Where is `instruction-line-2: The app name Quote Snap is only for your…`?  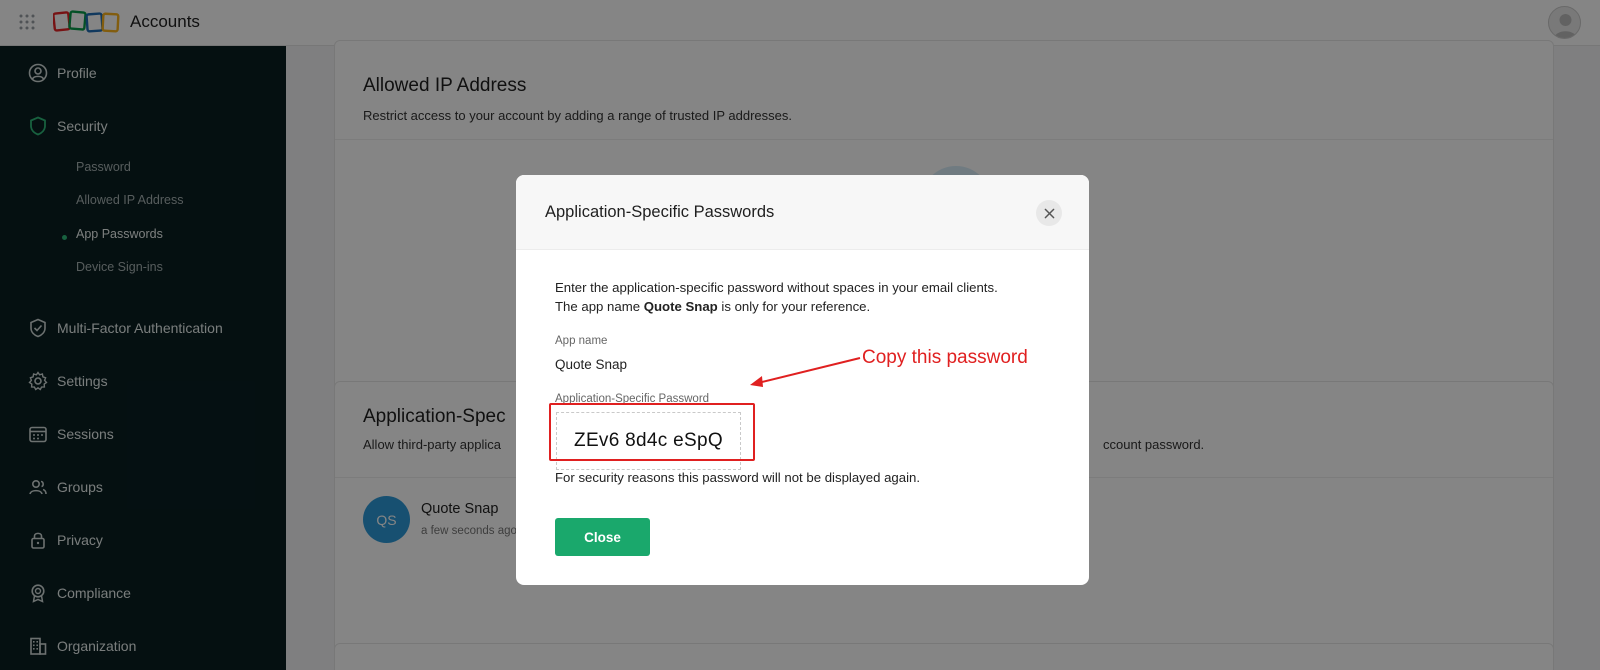 instruction-line-2: The app name Quote Snap is only for your… is located at coordinates (712, 306).